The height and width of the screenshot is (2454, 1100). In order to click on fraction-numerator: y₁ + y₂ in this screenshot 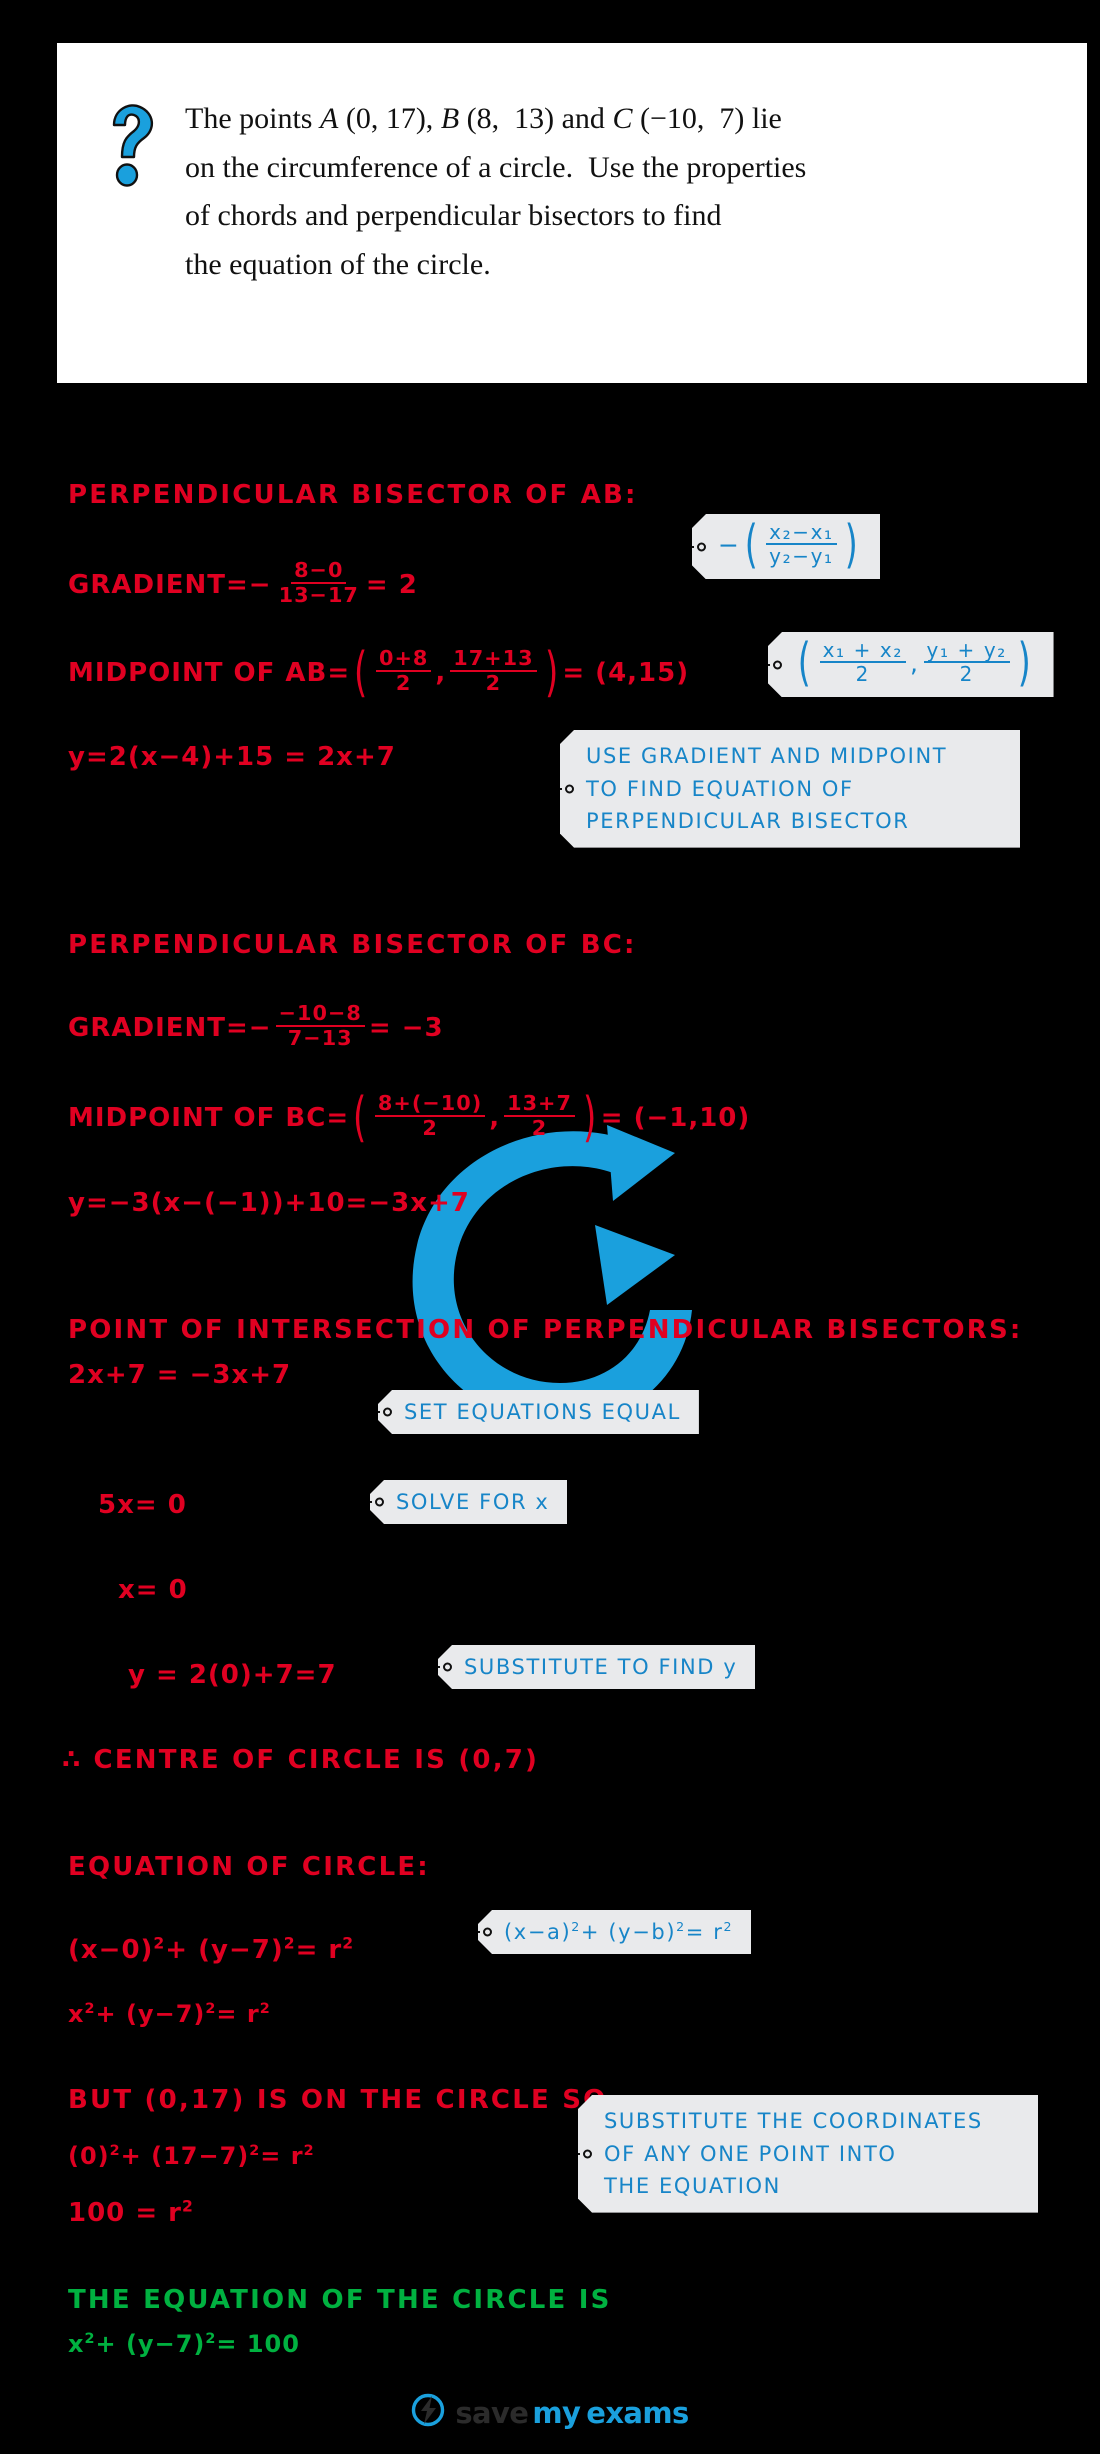, I will do `click(967, 651)`.